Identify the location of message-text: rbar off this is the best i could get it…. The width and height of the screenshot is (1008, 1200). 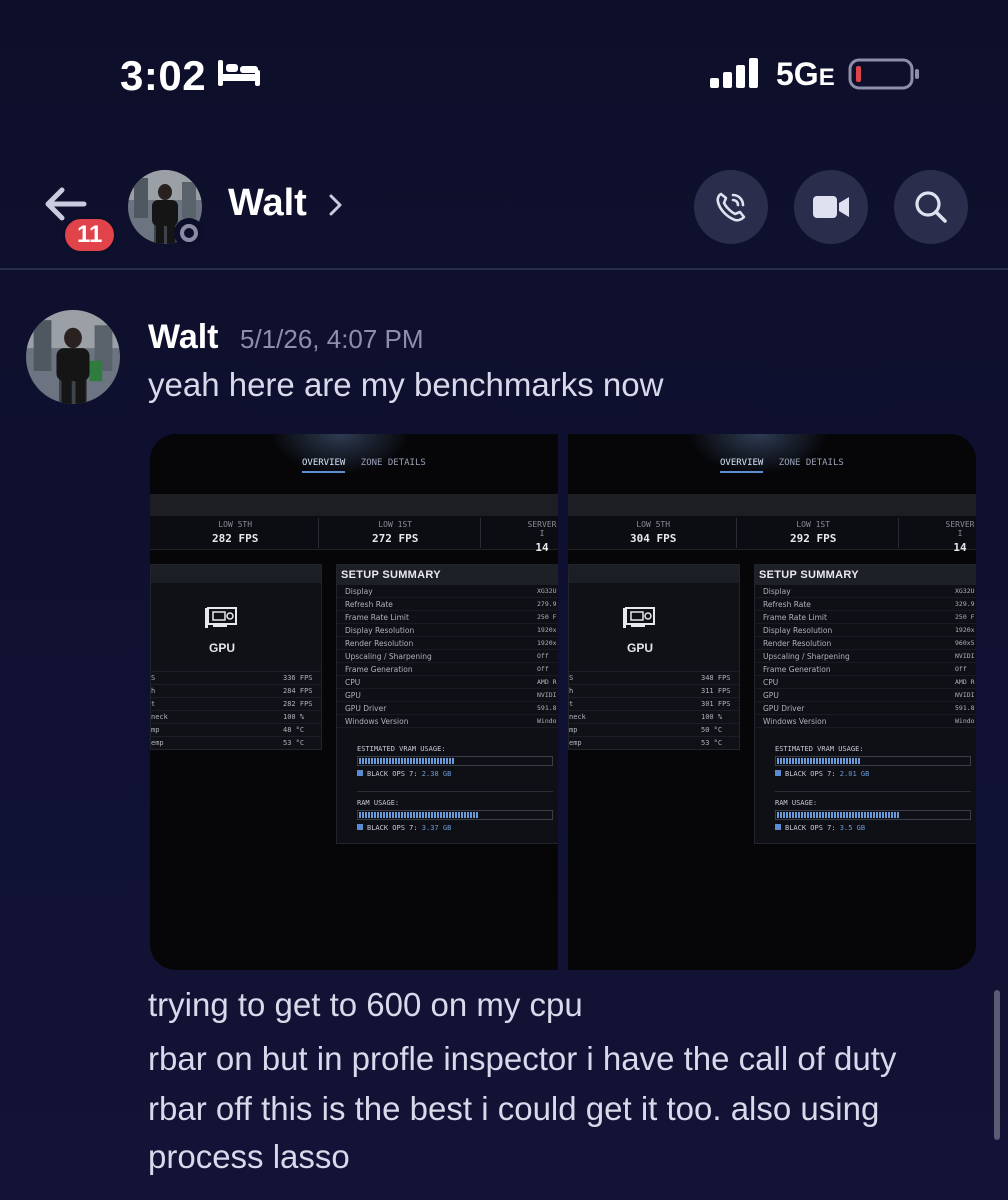
(514, 1108).